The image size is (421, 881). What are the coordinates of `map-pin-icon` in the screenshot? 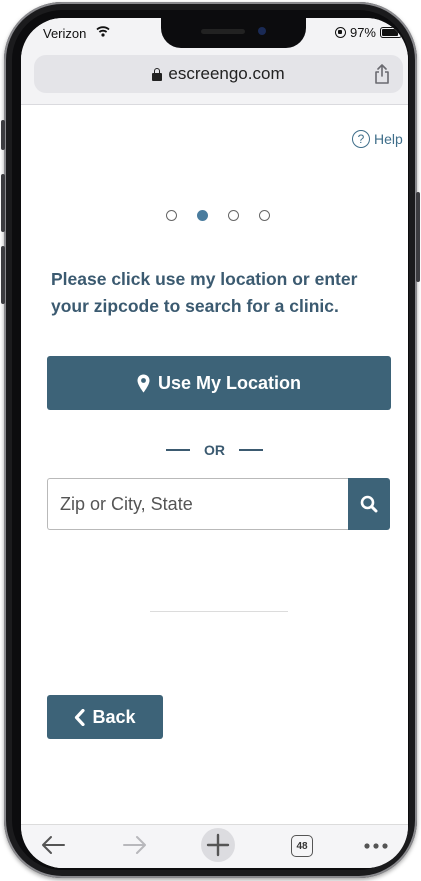 It's located at (143, 383).